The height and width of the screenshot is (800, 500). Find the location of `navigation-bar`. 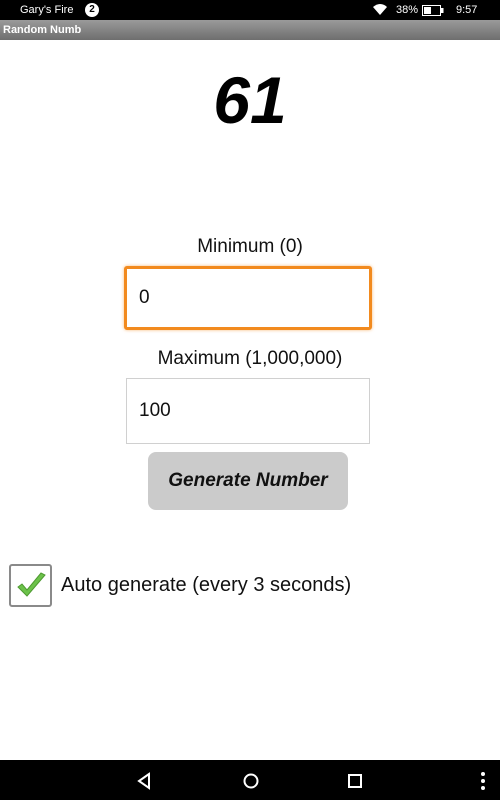

navigation-bar is located at coordinates (250, 780).